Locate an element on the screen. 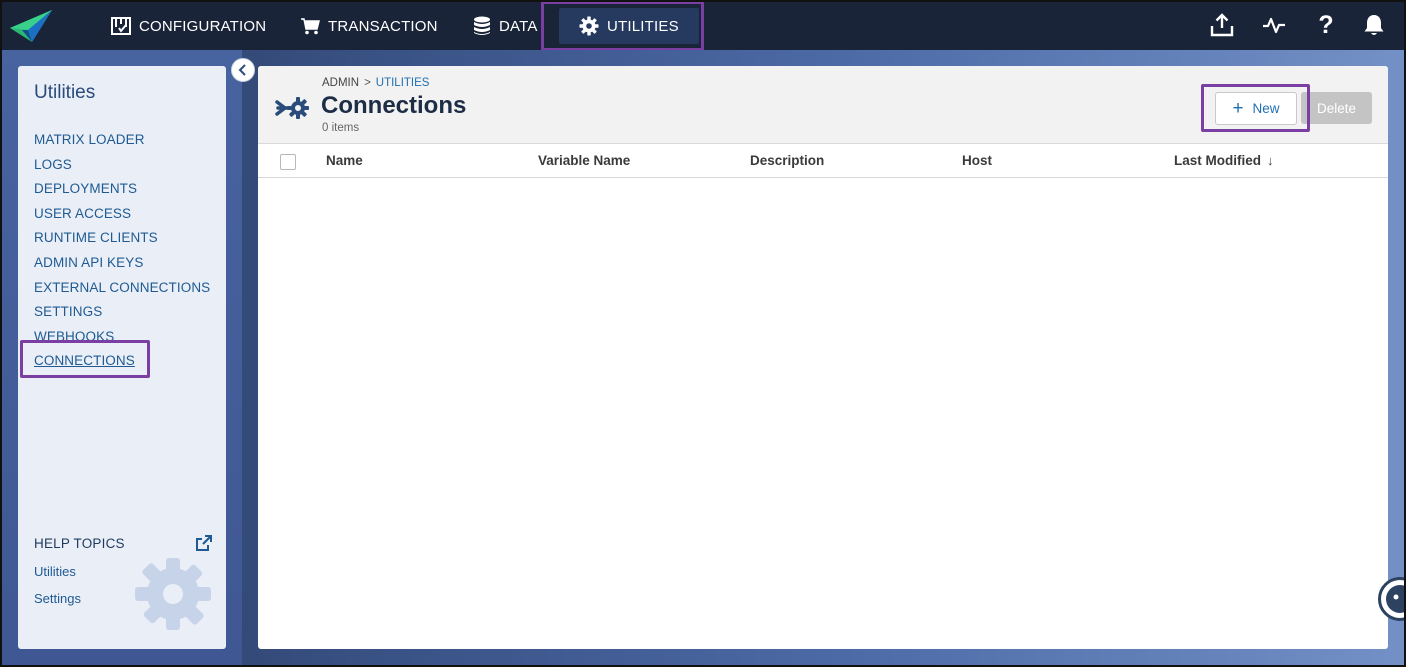 The height and width of the screenshot is (667, 1406). nav-transaction-label: TRANSACTION is located at coordinates (383, 26).